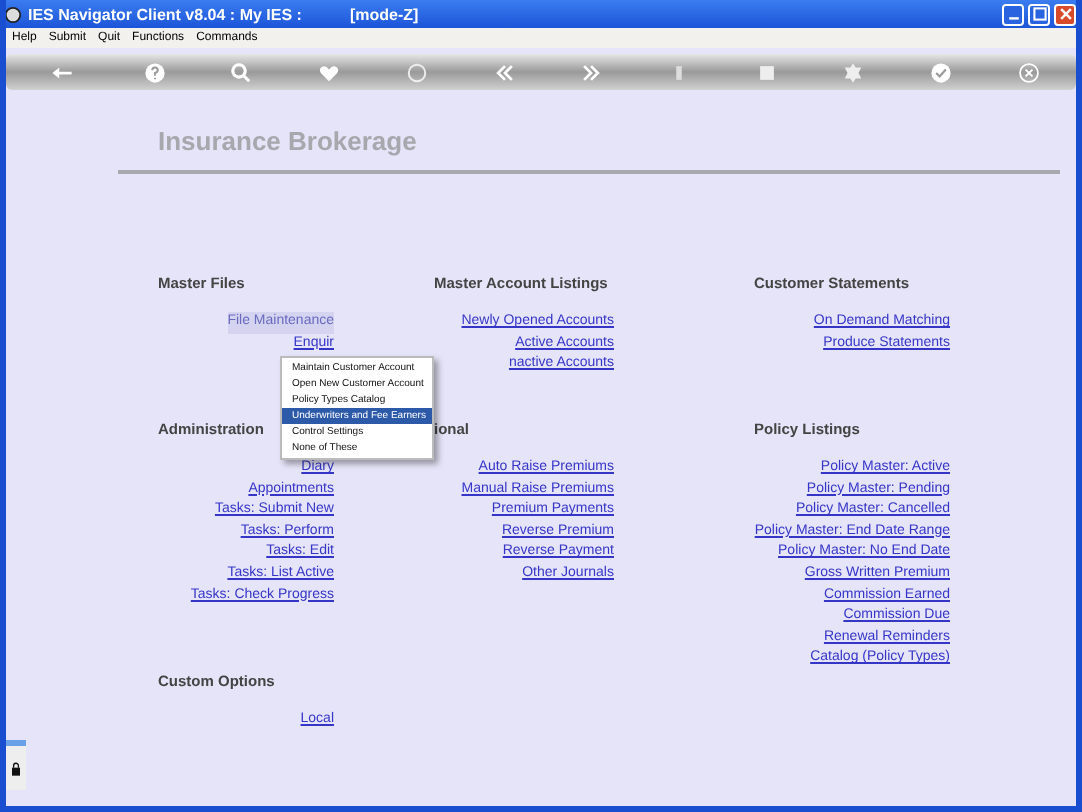 Image resolution: width=1082 pixels, height=812 pixels. I want to click on check-icon, so click(941, 72).